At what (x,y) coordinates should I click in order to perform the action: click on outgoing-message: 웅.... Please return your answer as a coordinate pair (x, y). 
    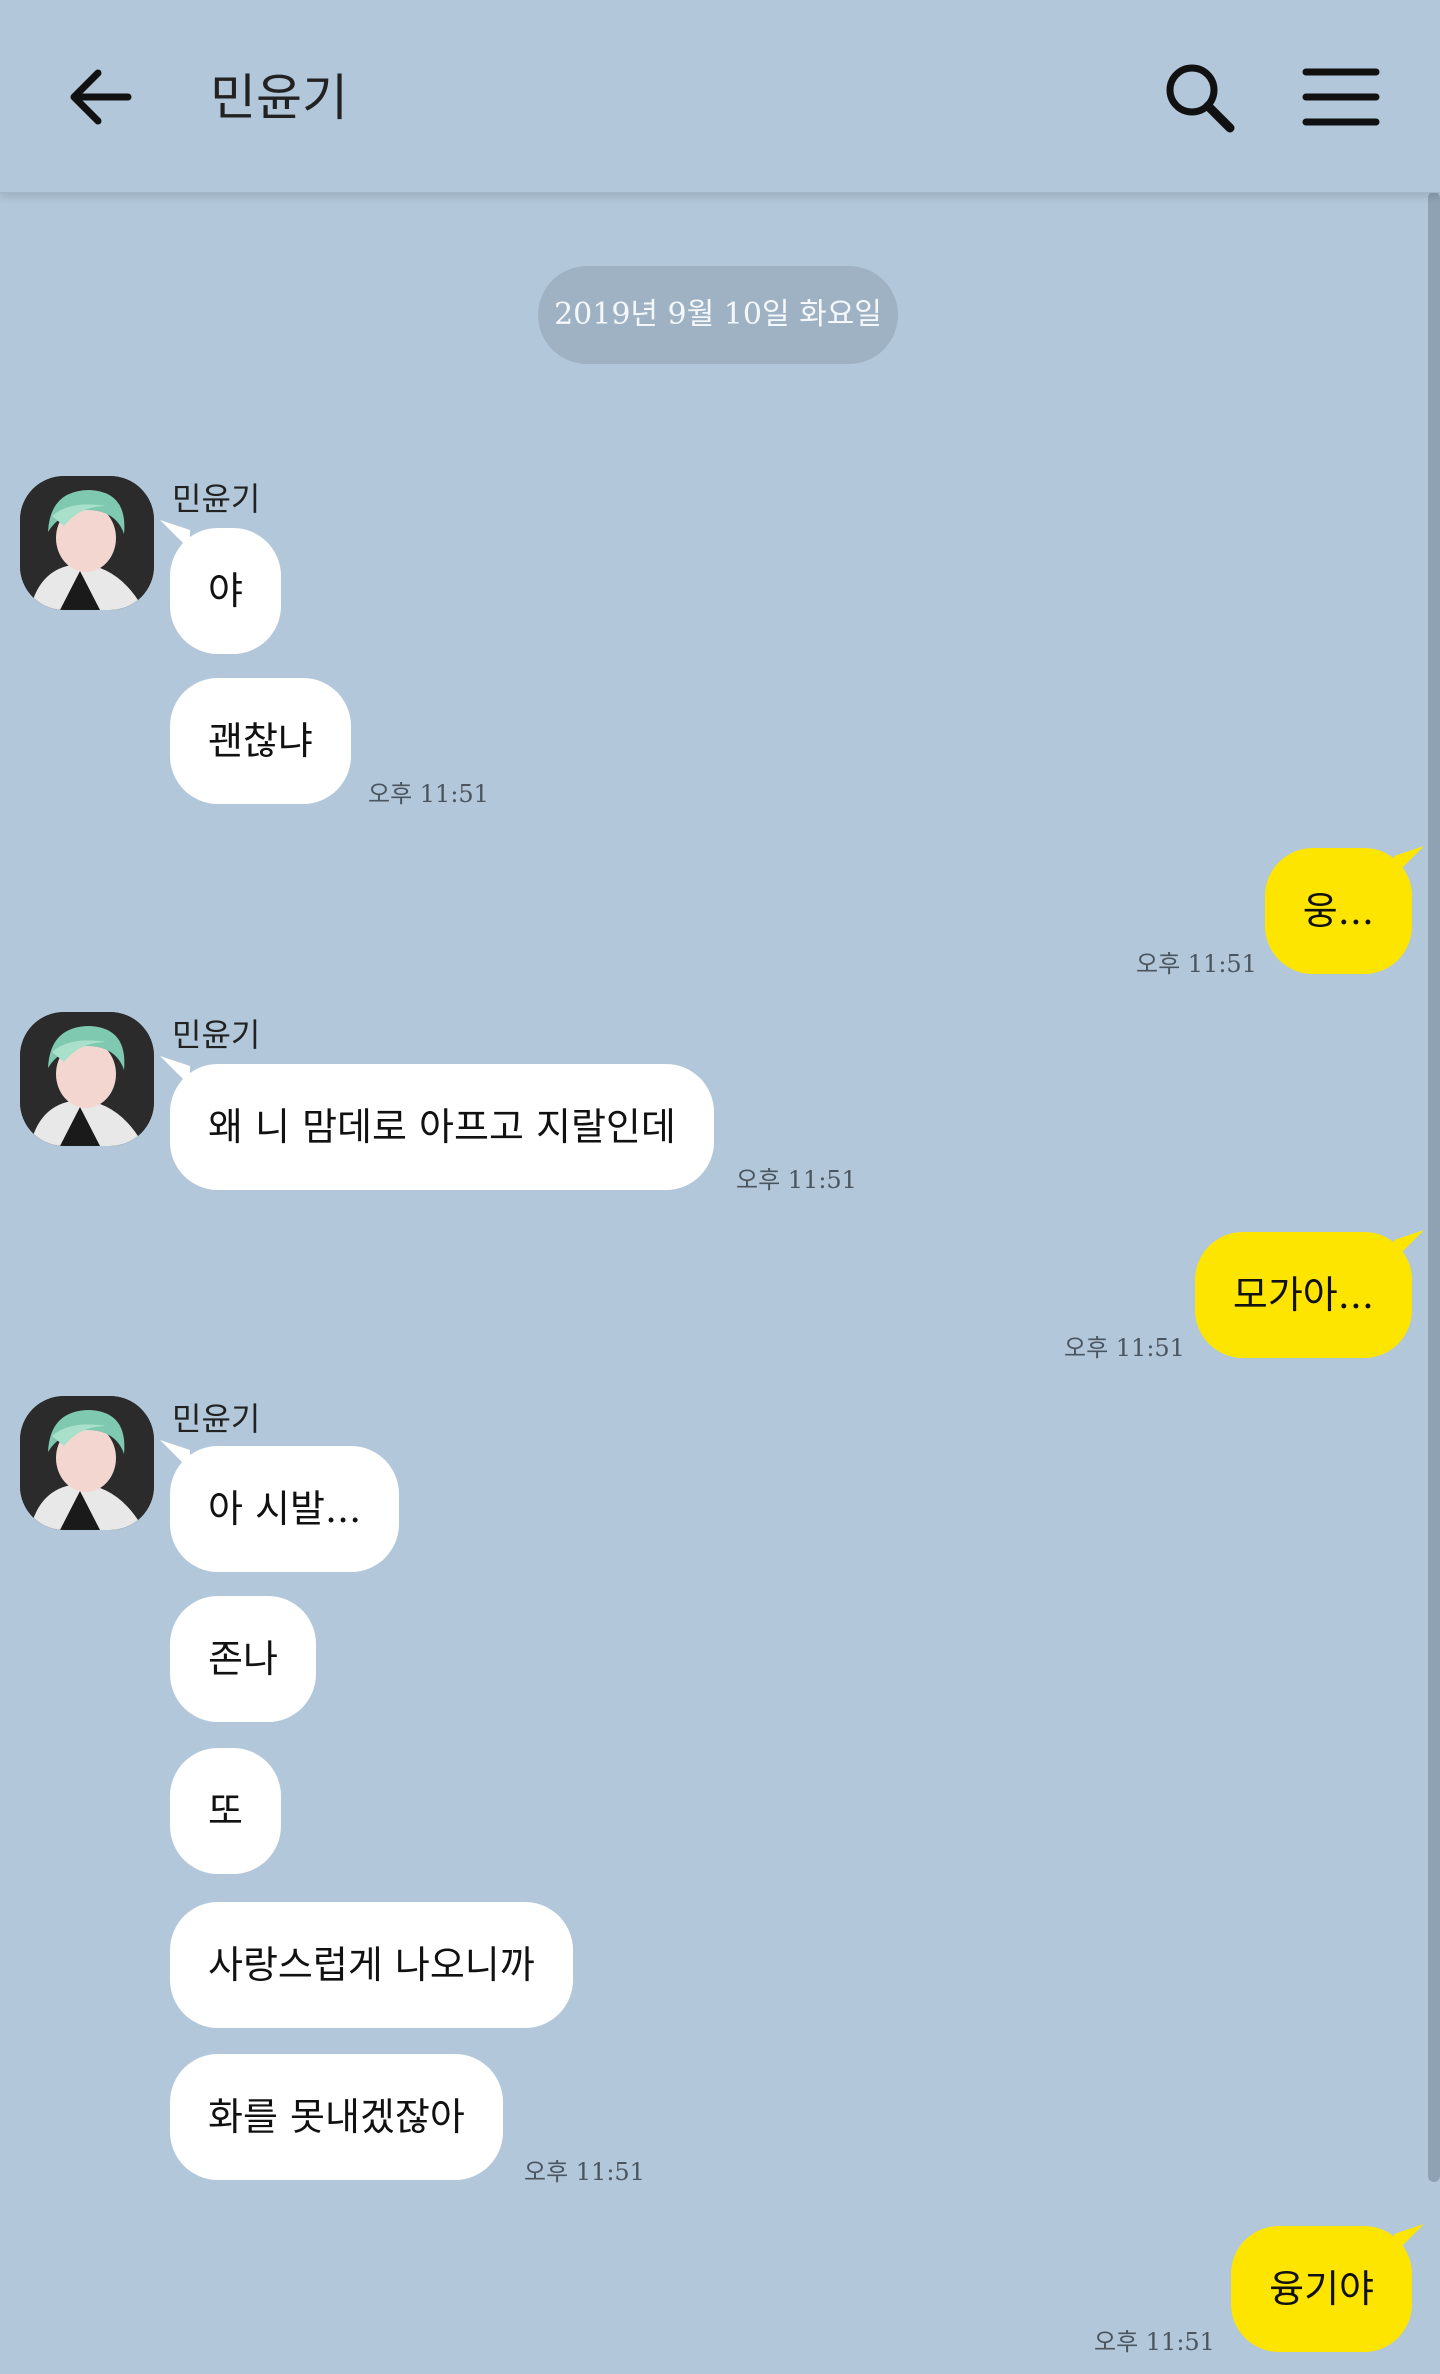
    Looking at the image, I should click on (1338, 911).